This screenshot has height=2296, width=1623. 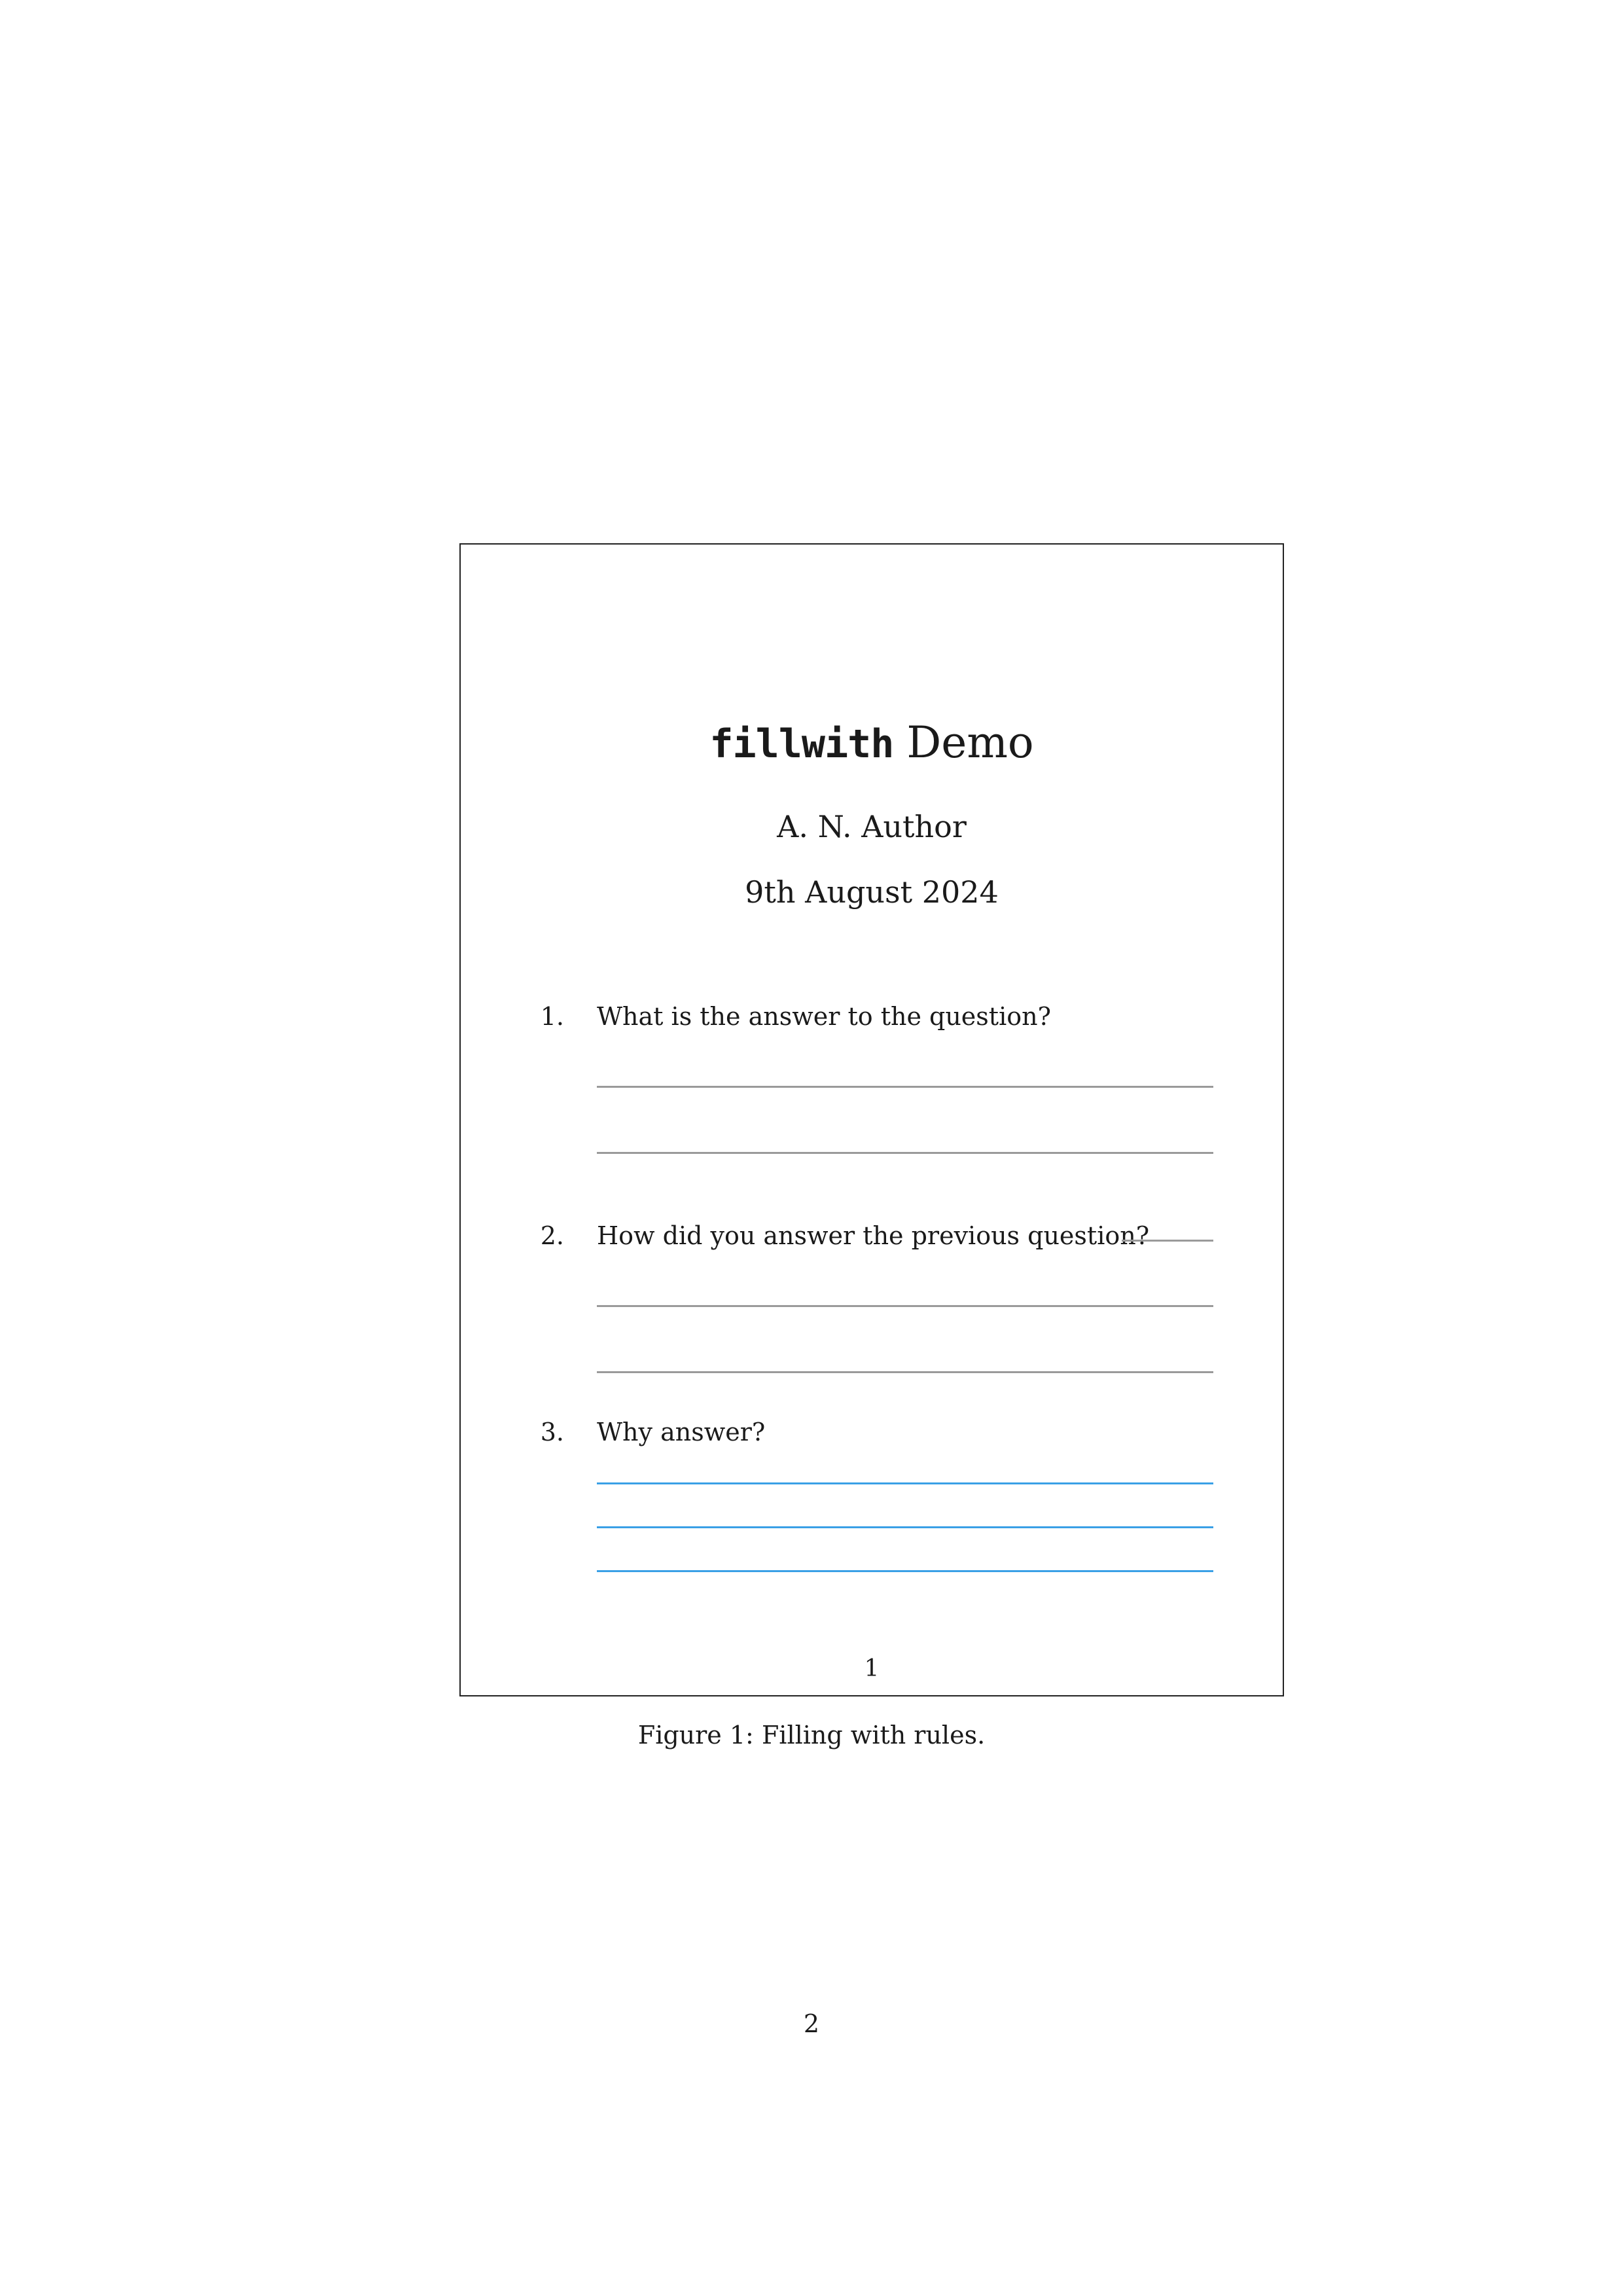 What do you see at coordinates (872, 1668) in the screenshot?
I see `inner-page-number: 1` at bounding box center [872, 1668].